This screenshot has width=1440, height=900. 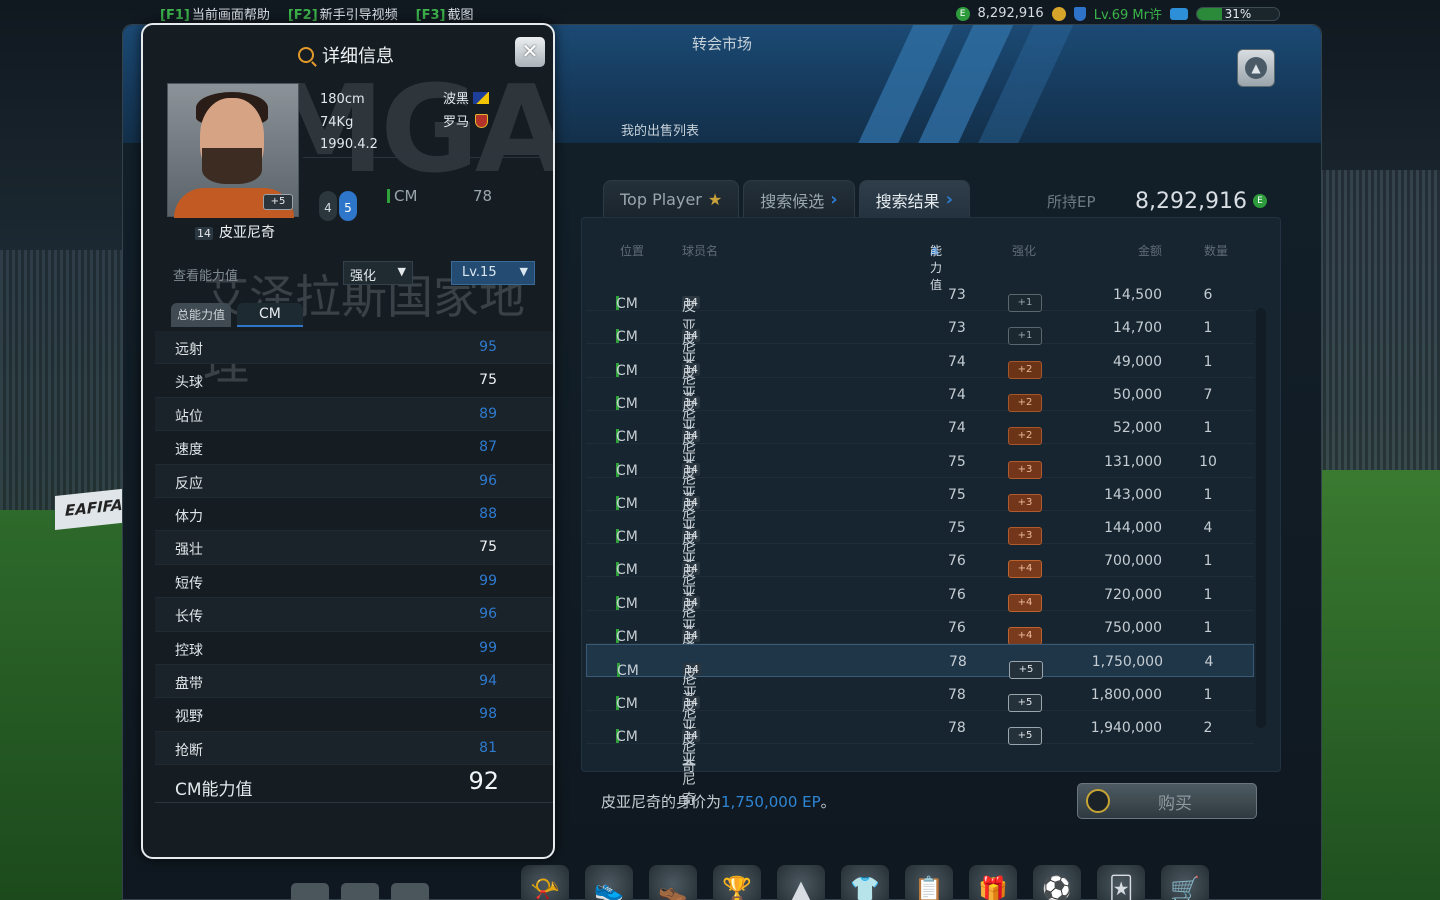 What do you see at coordinates (354, 515) in the screenshot?
I see `stat-row: 体力 88` at bounding box center [354, 515].